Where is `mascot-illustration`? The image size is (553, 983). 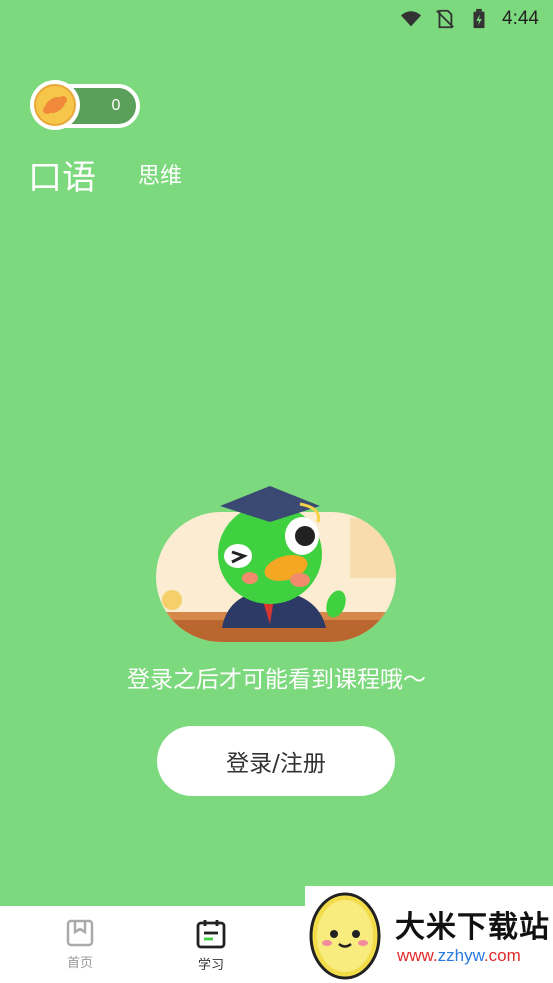
mascot-illustration is located at coordinates (276, 563).